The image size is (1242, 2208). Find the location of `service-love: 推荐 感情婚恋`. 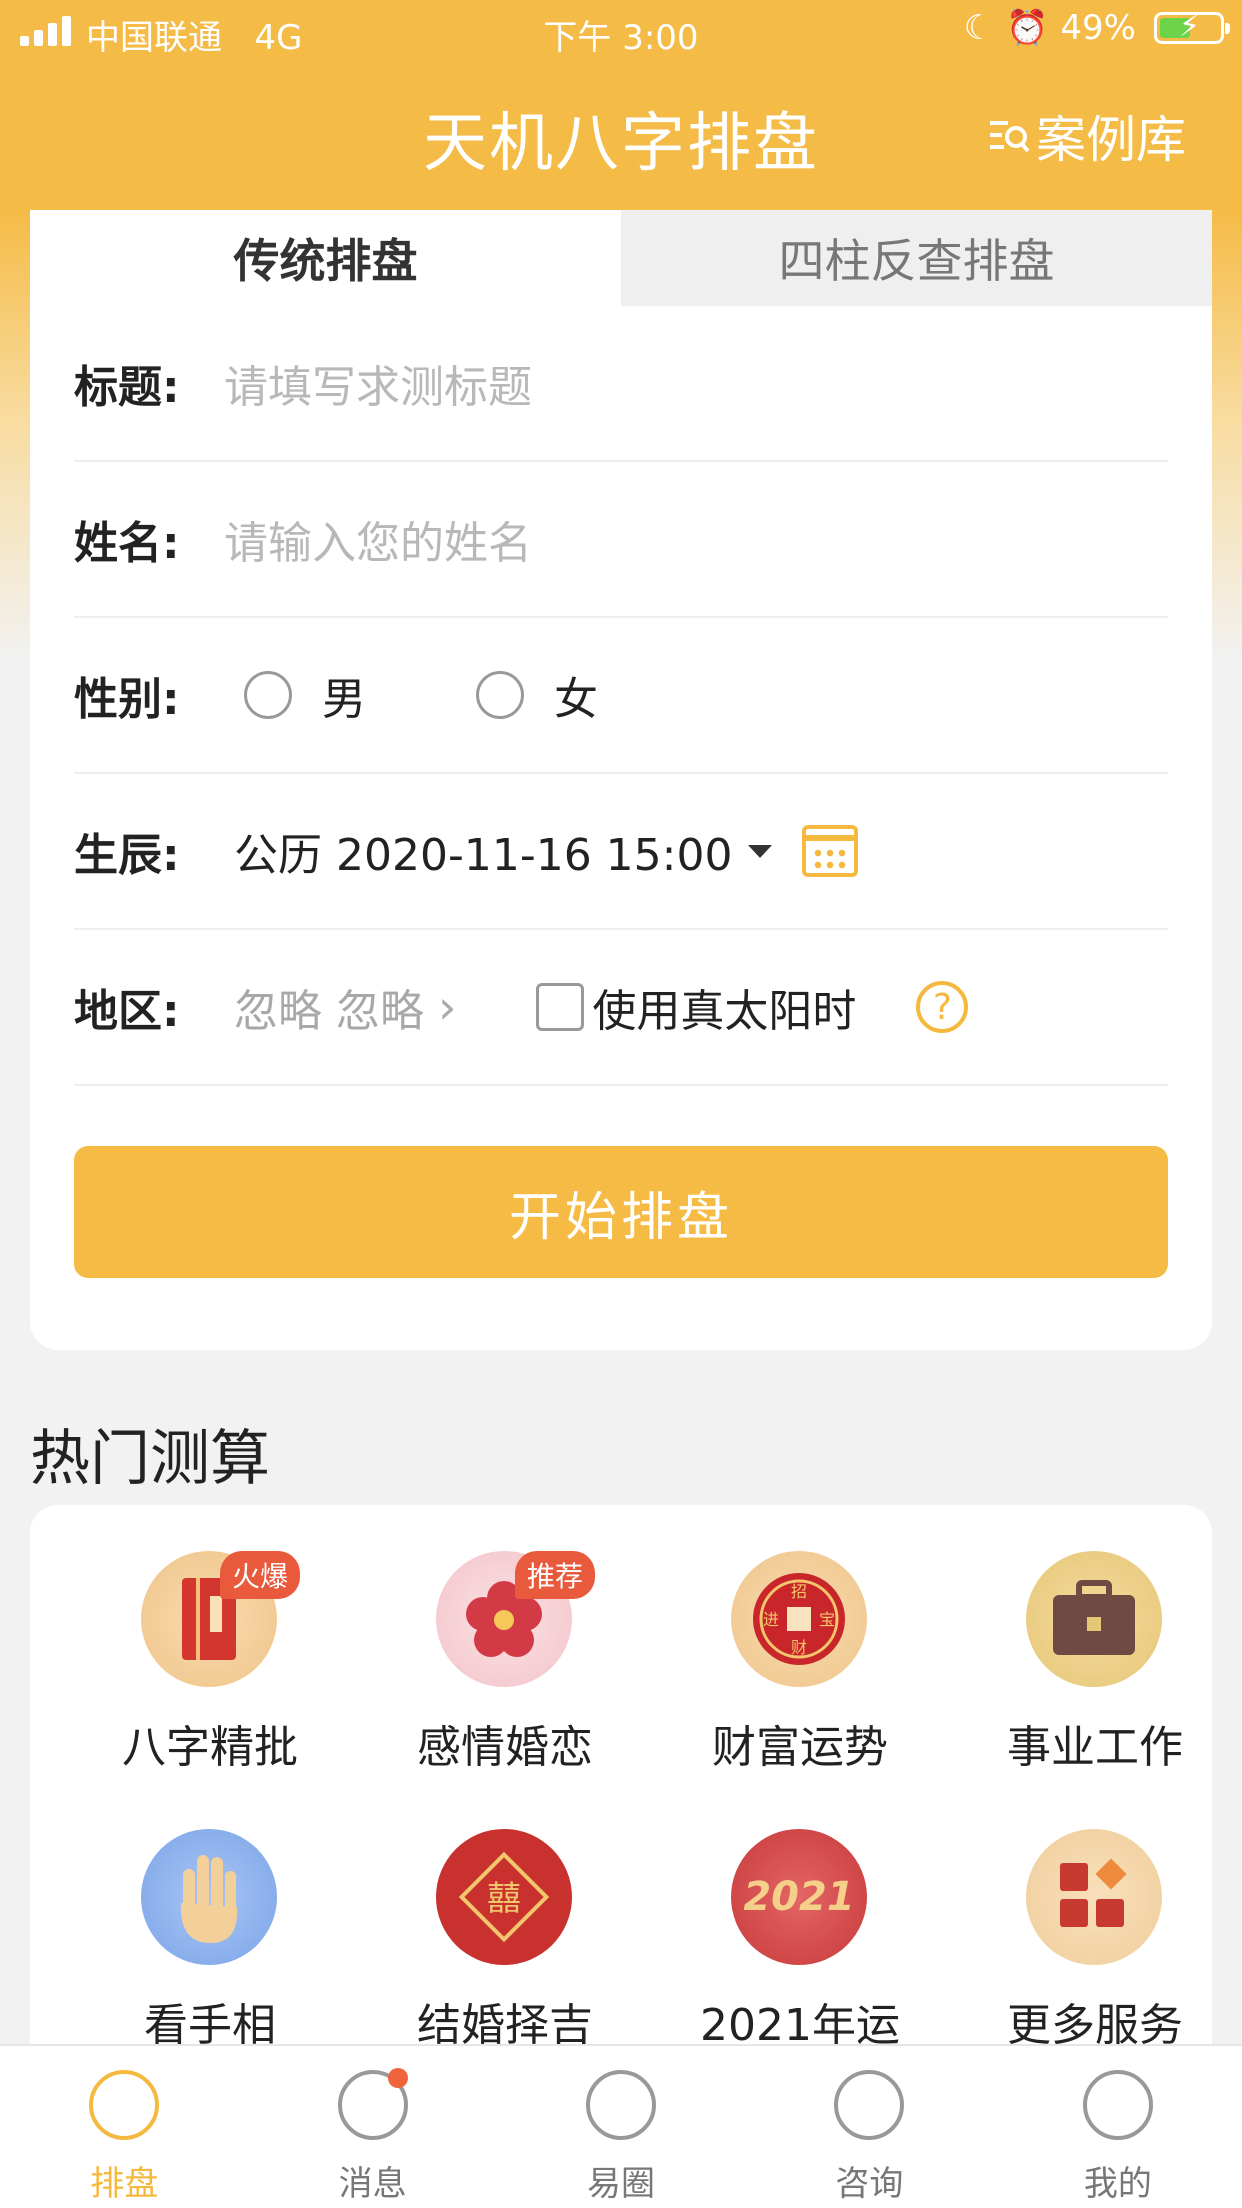

service-love: 推荐 感情婚恋 is located at coordinates (500, 1671).